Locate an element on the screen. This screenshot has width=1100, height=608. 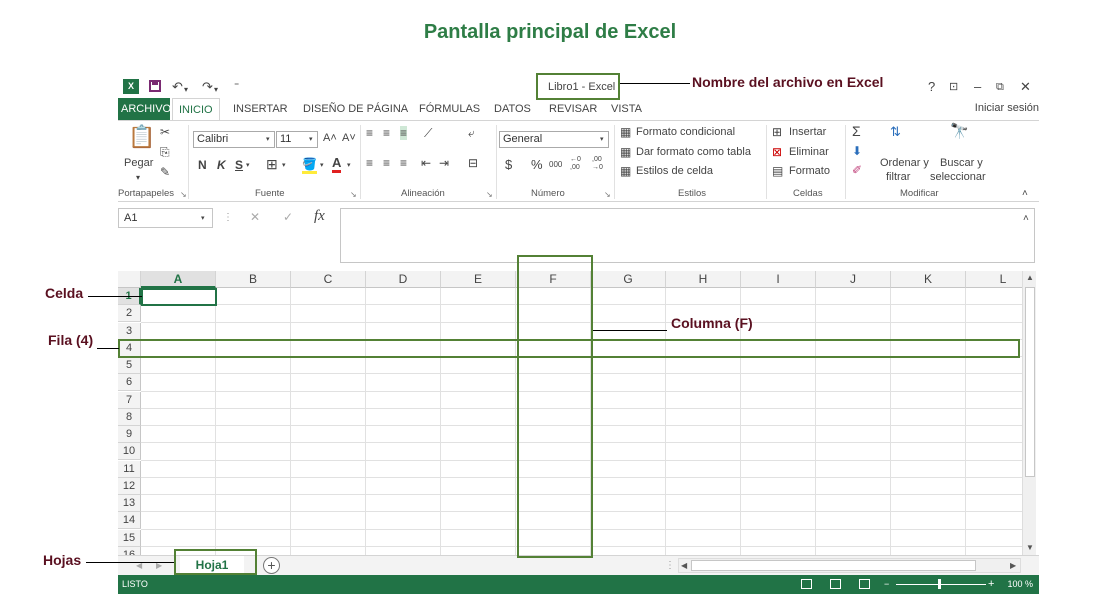
format-cells-button: Formato is located at coordinates (809, 171).